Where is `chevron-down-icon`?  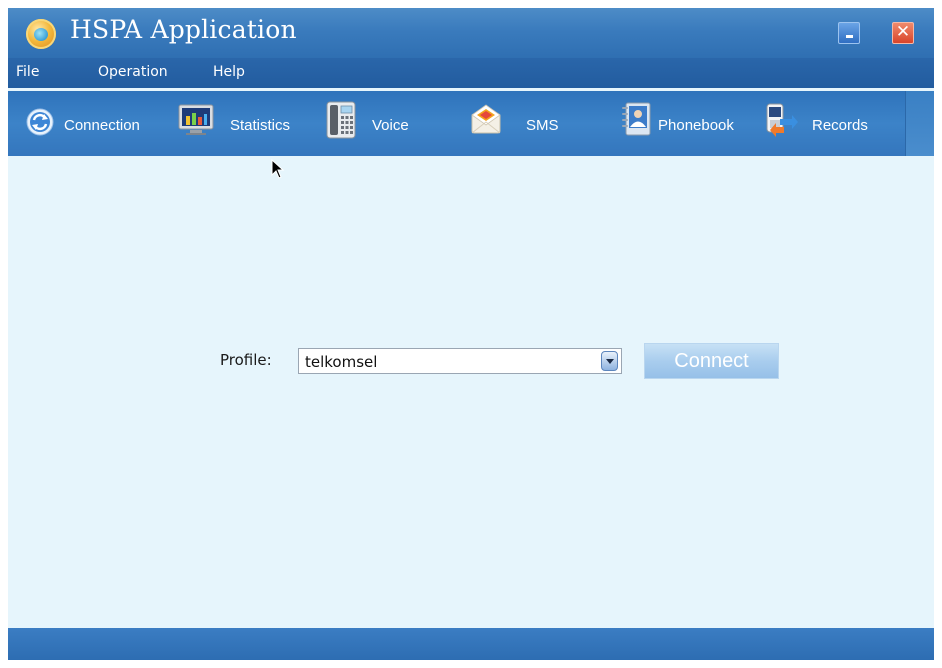 chevron-down-icon is located at coordinates (609, 361).